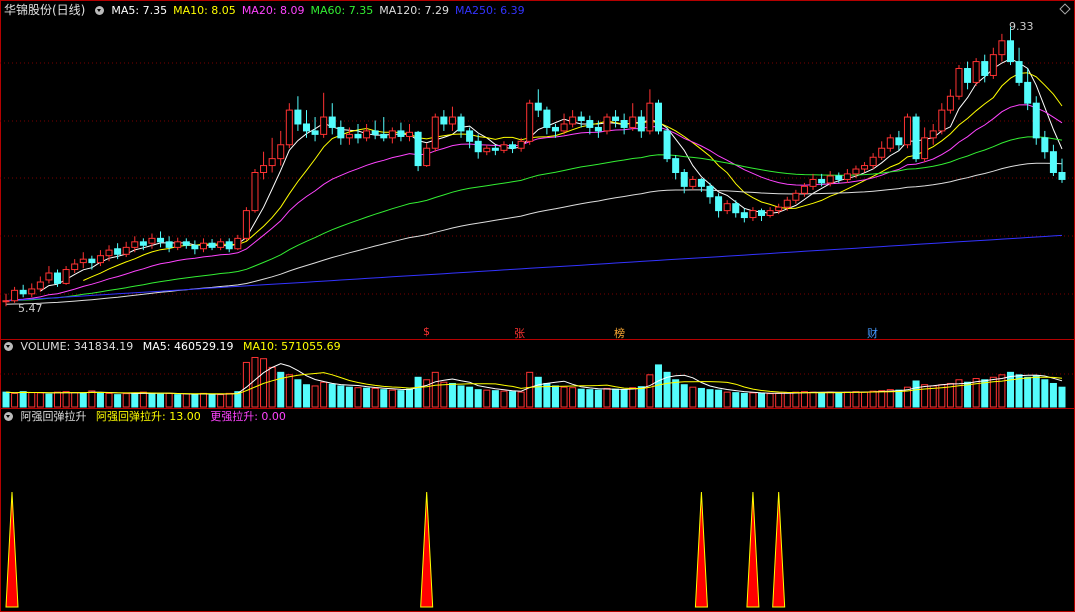  I want to click on event-marker: 财, so click(872, 333).